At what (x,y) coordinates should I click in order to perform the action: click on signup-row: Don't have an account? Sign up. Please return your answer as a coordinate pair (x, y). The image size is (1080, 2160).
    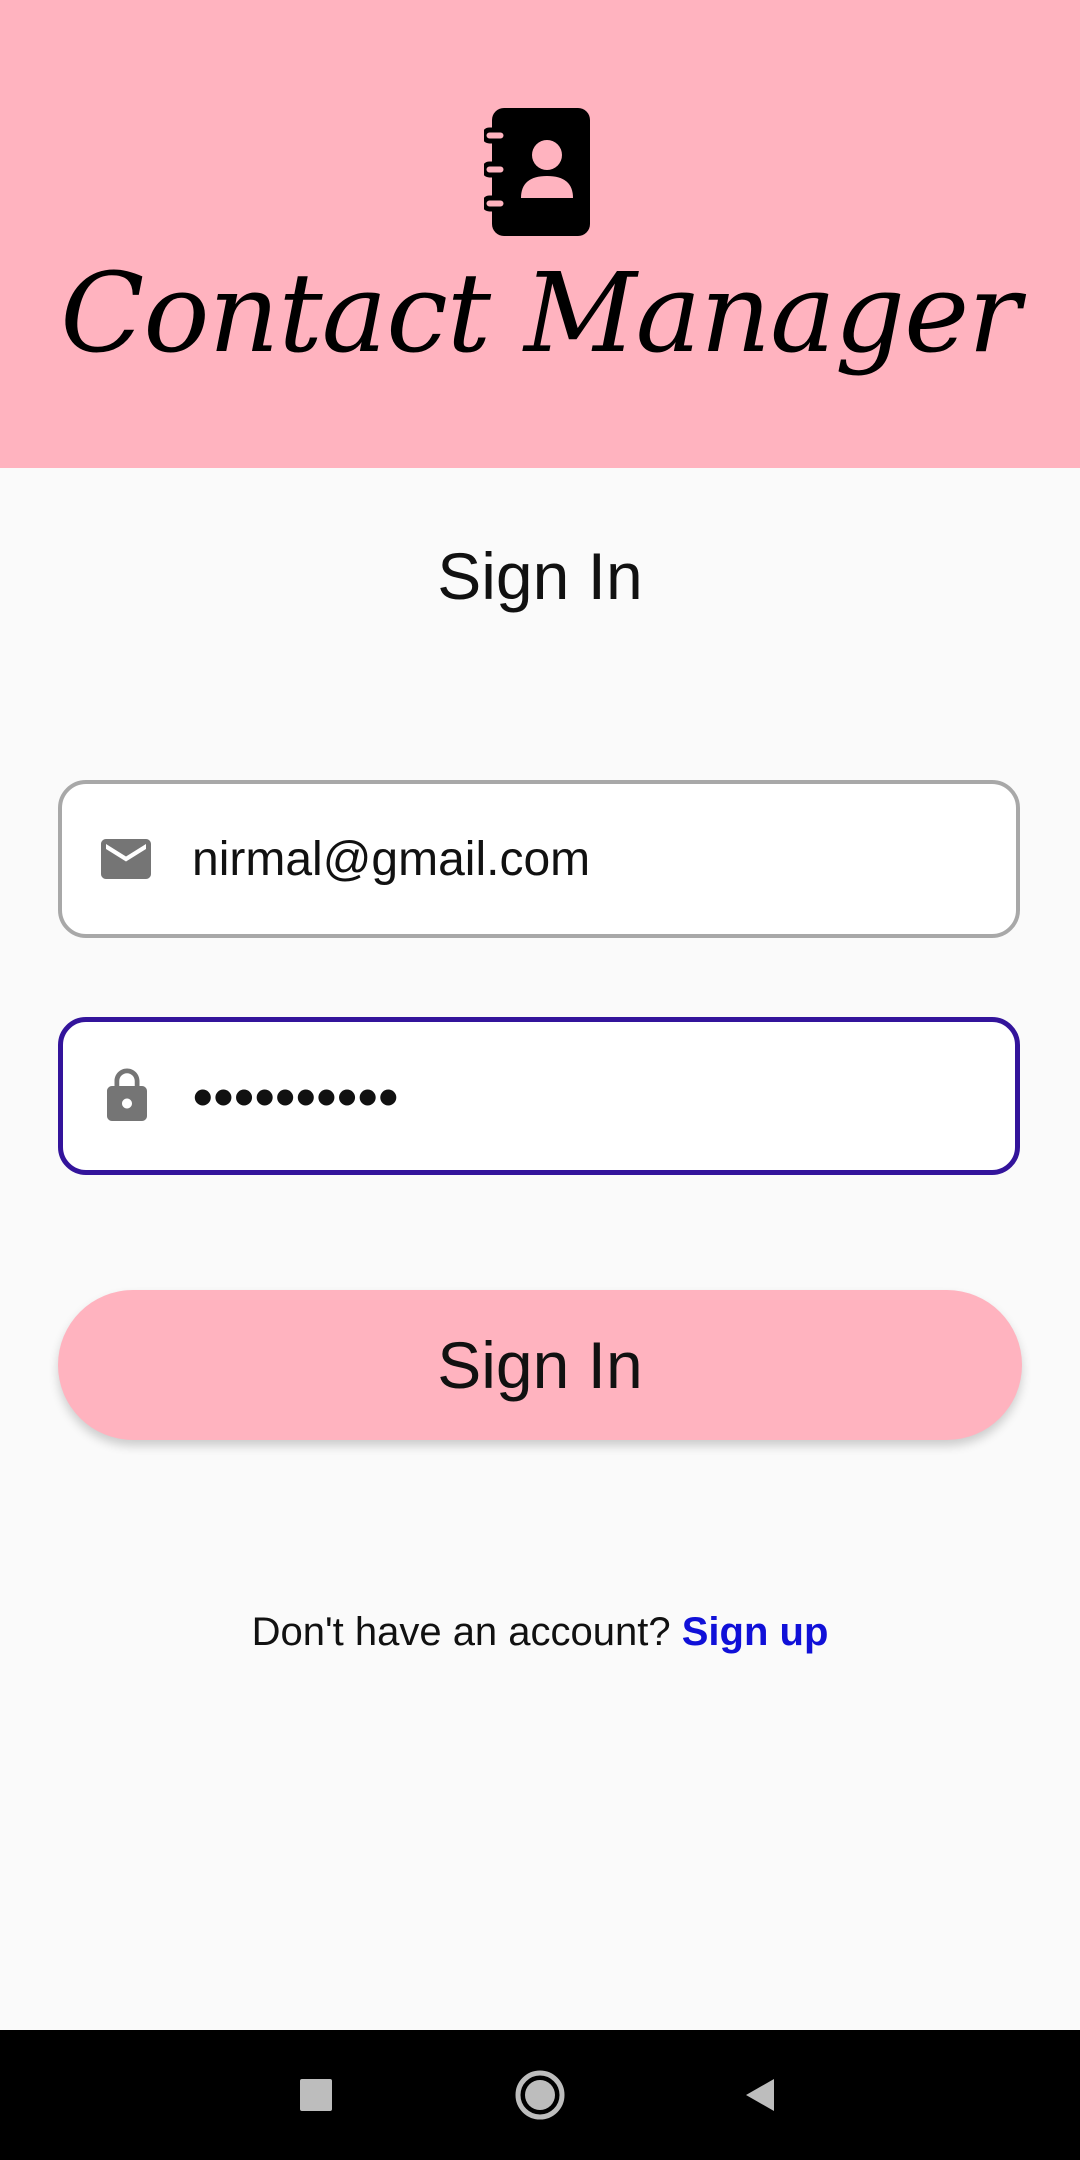
    Looking at the image, I should click on (540, 1632).